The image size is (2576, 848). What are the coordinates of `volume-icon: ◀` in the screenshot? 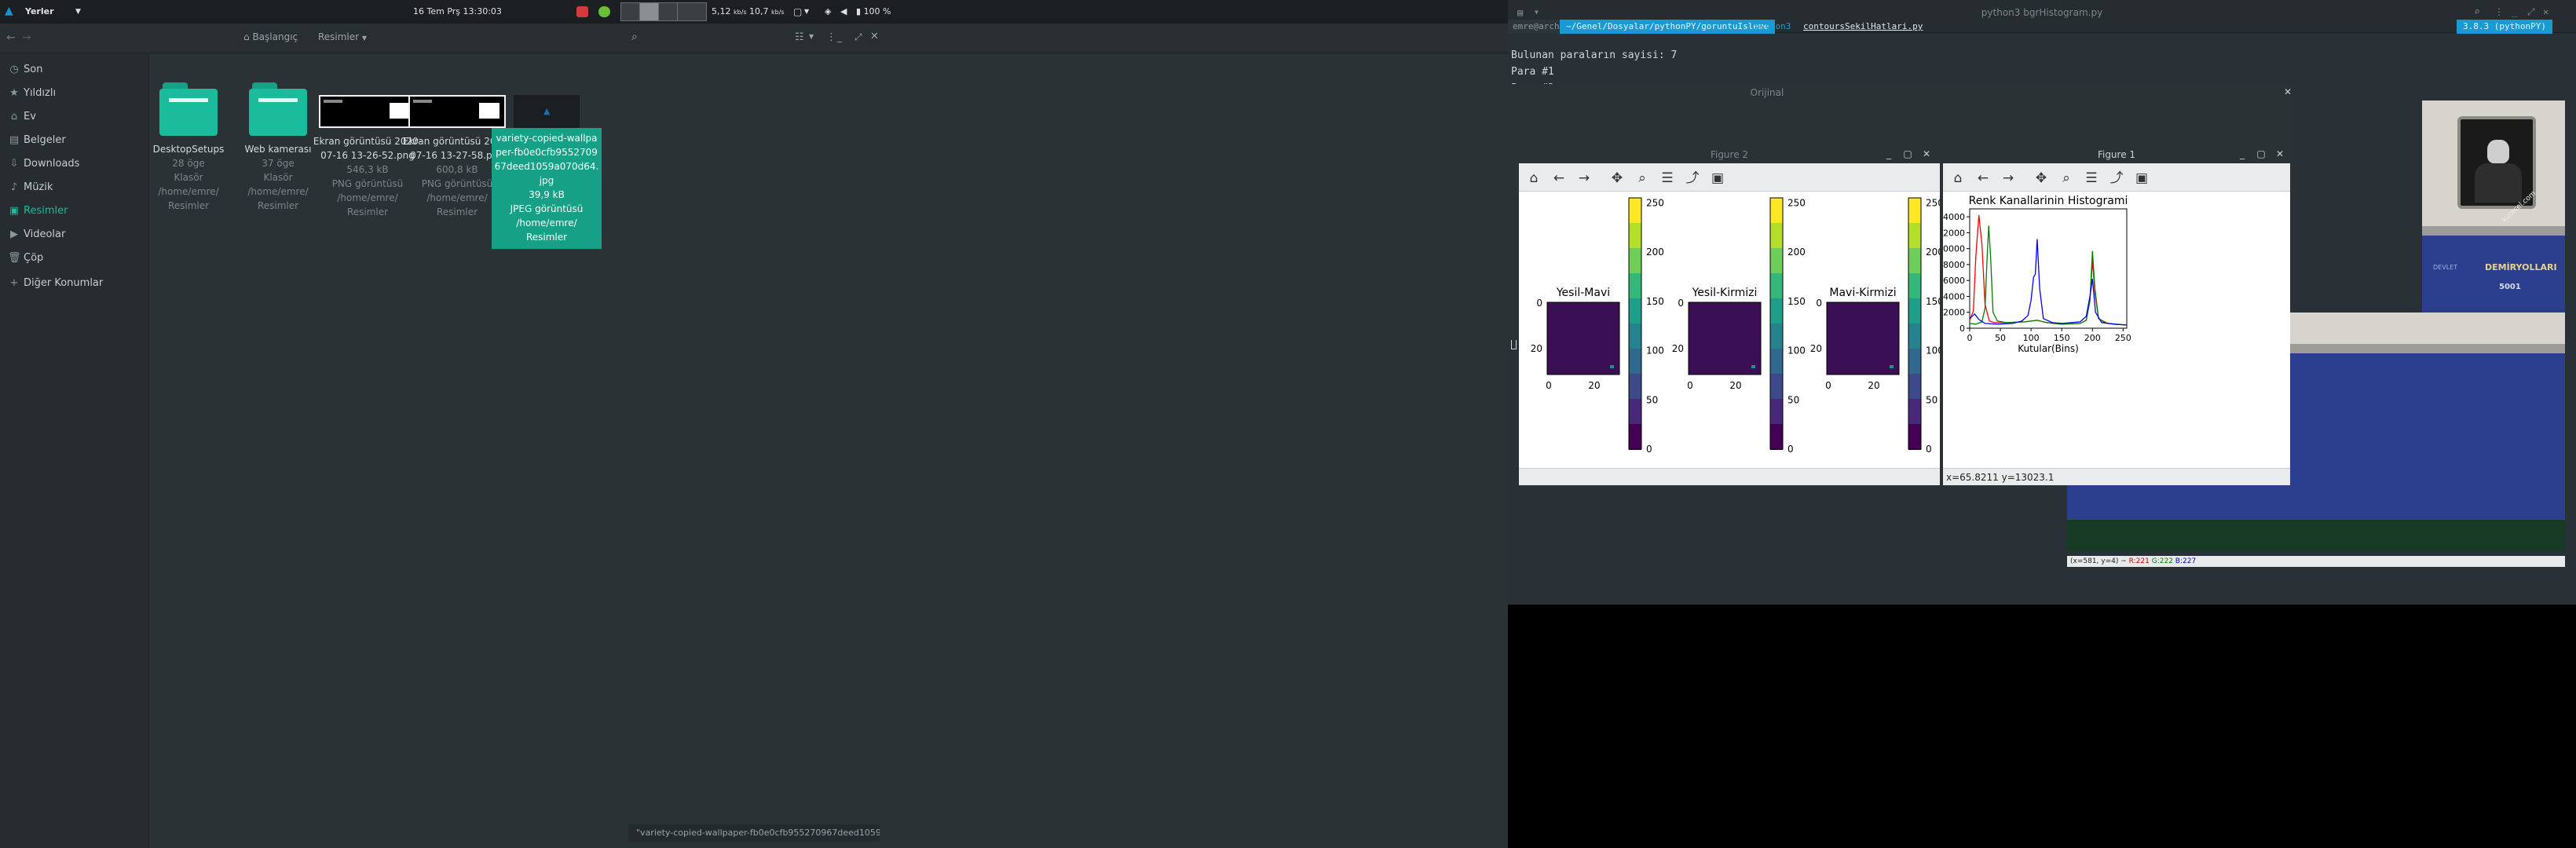 It's located at (843, 11).